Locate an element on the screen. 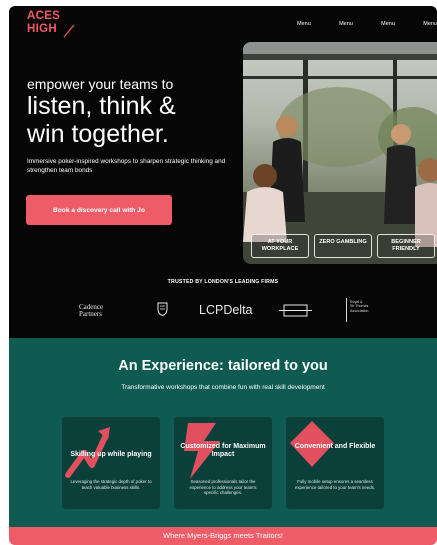  nav-item-3: Menu is located at coordinates (388, 24).